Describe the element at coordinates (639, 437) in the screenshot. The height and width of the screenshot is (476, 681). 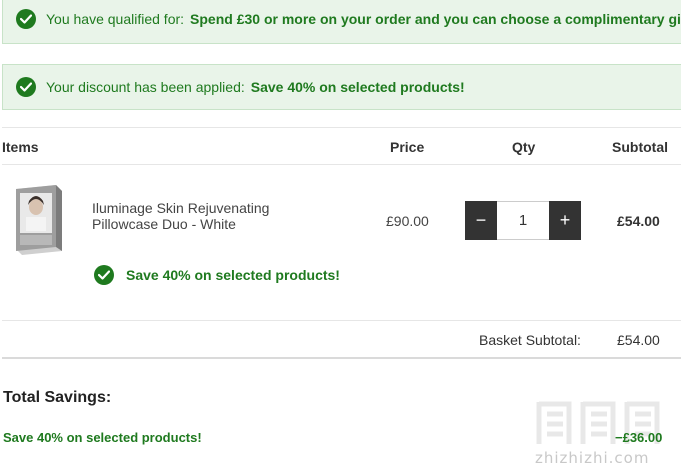
I see `savings-amount: −£36.00` at that location.